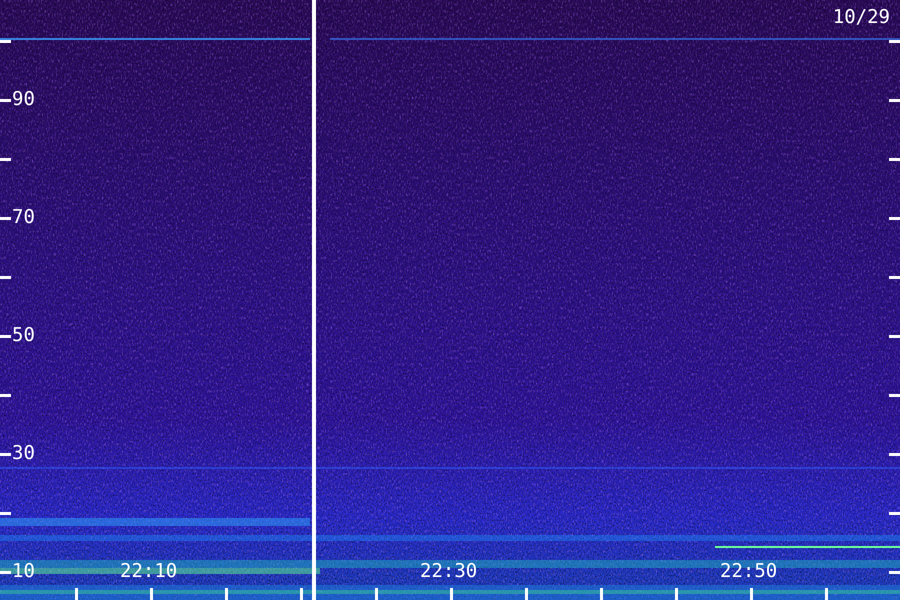 Image resolution: width=900 pixels, height=600 pixels. I want to click on x-axis-label: 22:50, so click(749, 571).